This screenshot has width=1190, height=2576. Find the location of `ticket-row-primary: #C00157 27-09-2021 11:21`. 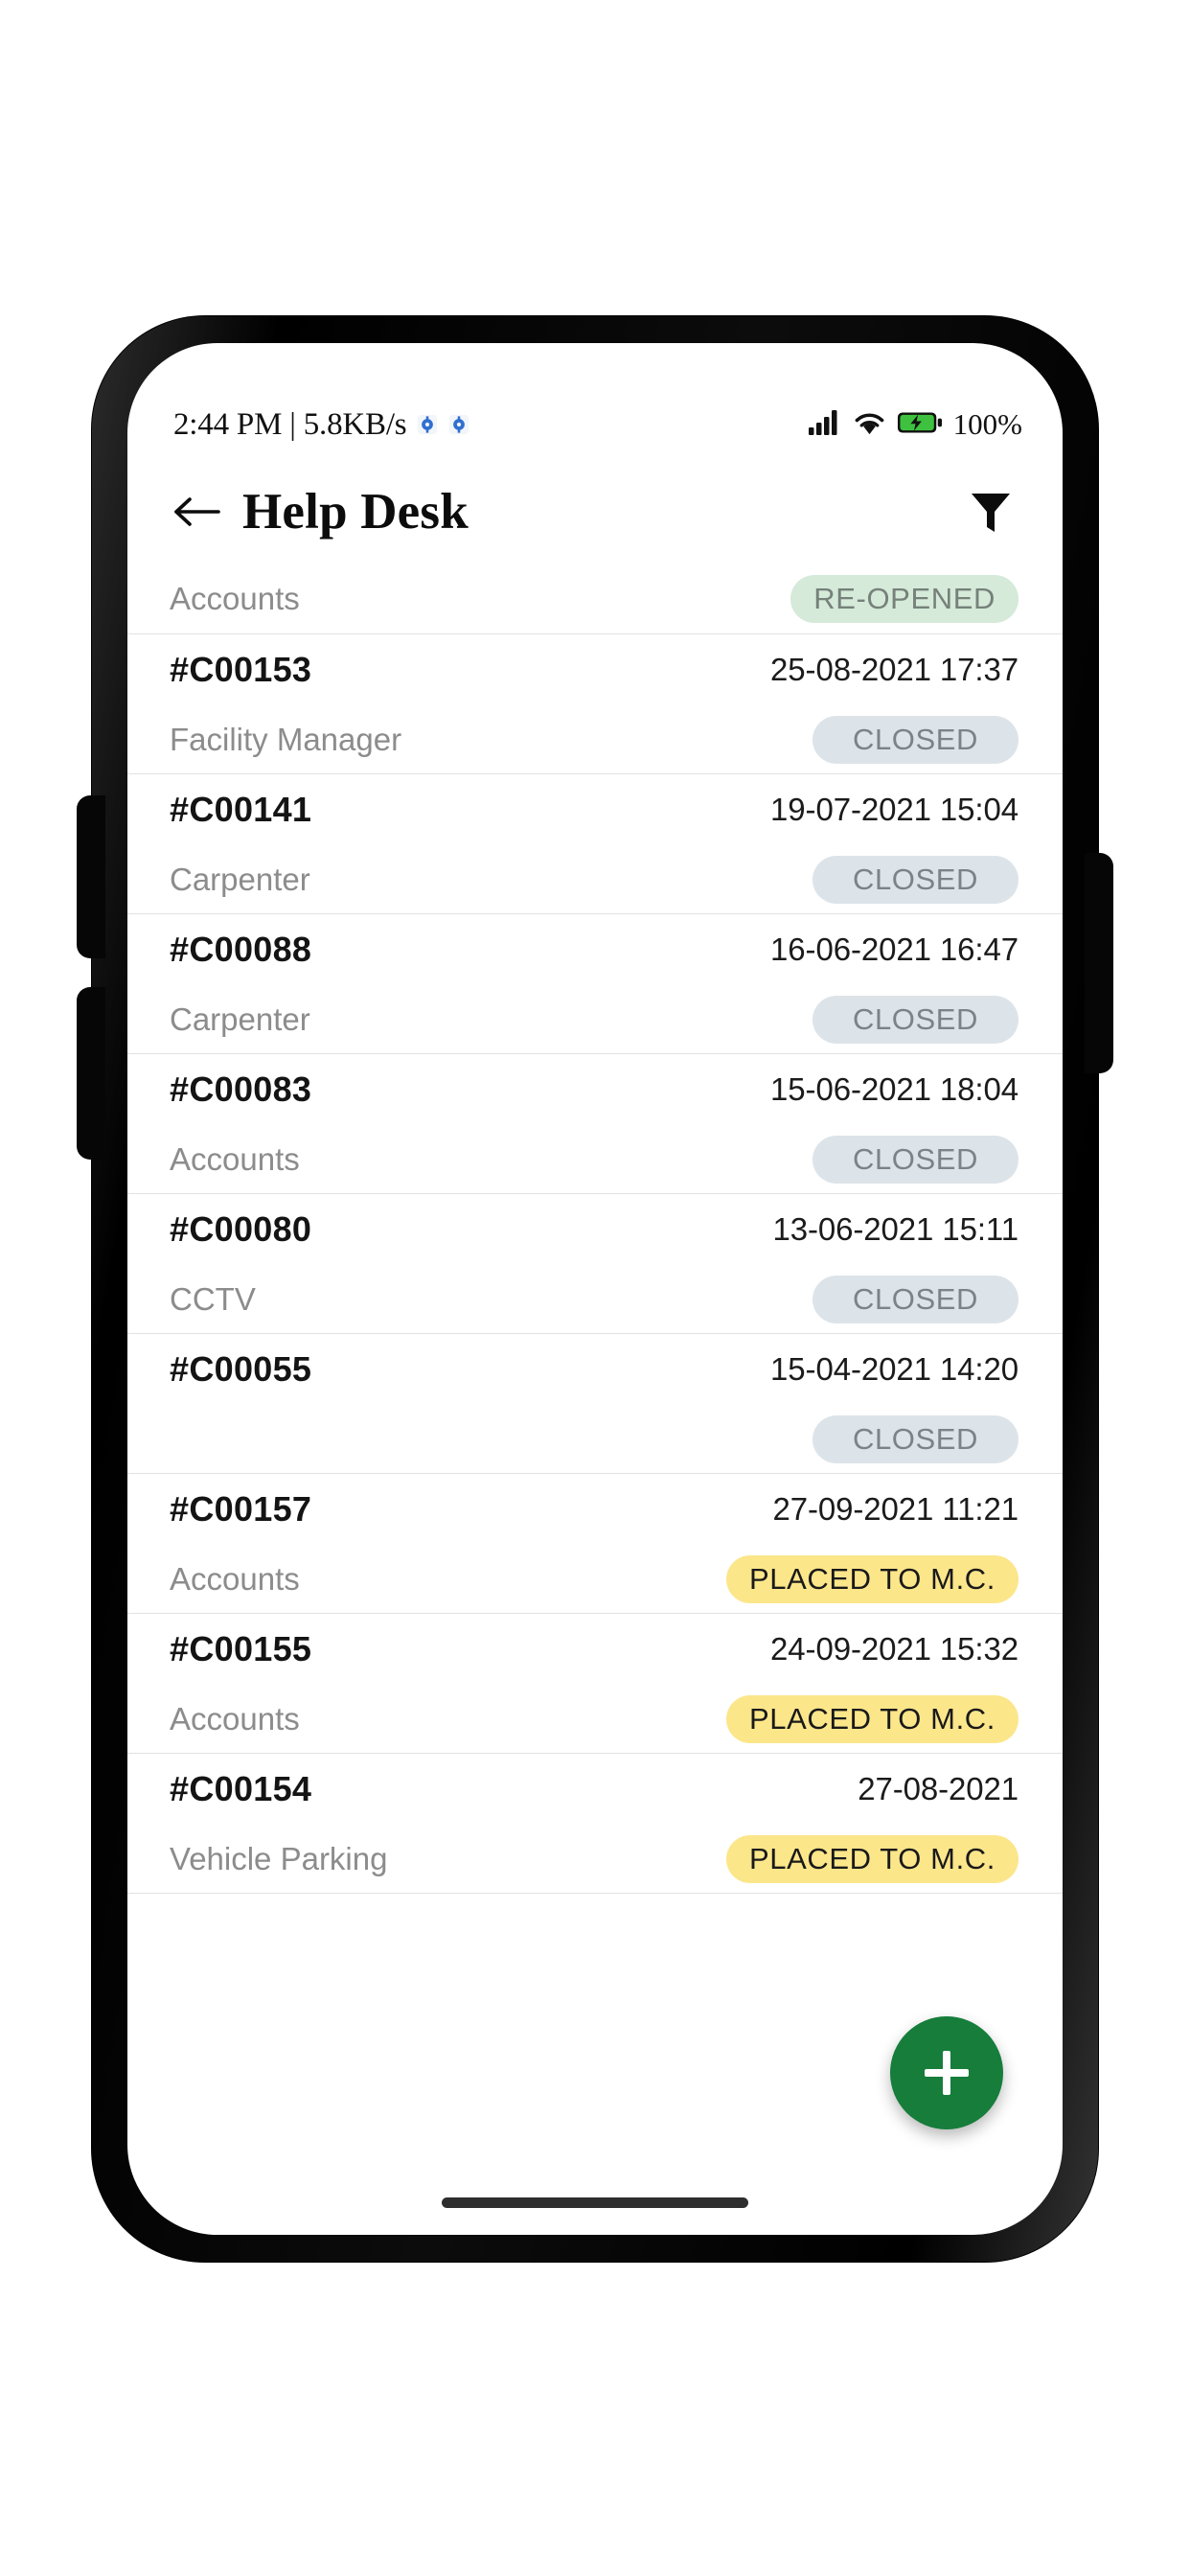

ticket-row-primary: #C00157 27-09-2021 11:21 is located at coordinates (594, 1509).